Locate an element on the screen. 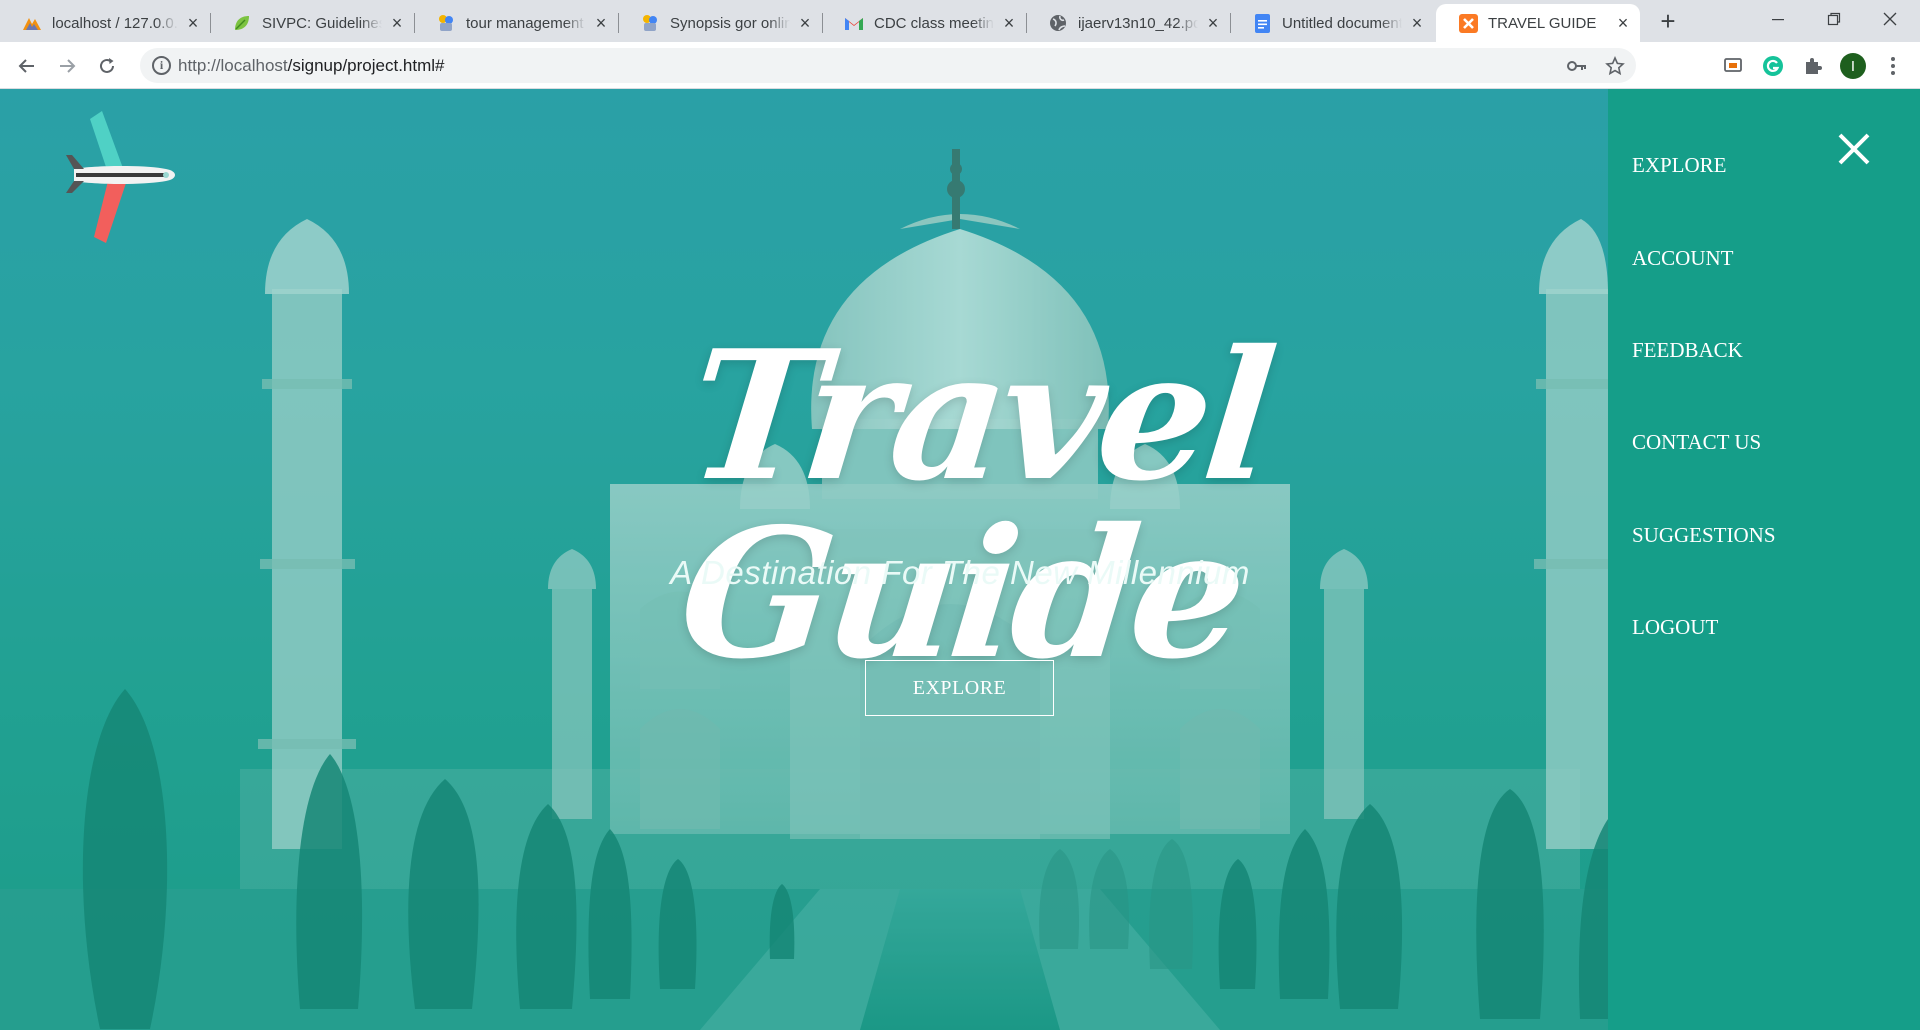 The image size is (1920, 1030). phpmyadmin-icon is located at coordinates (32, 23).